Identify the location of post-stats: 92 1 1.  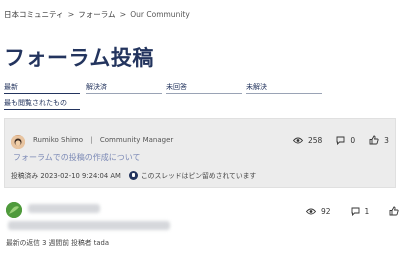
(353, 211).